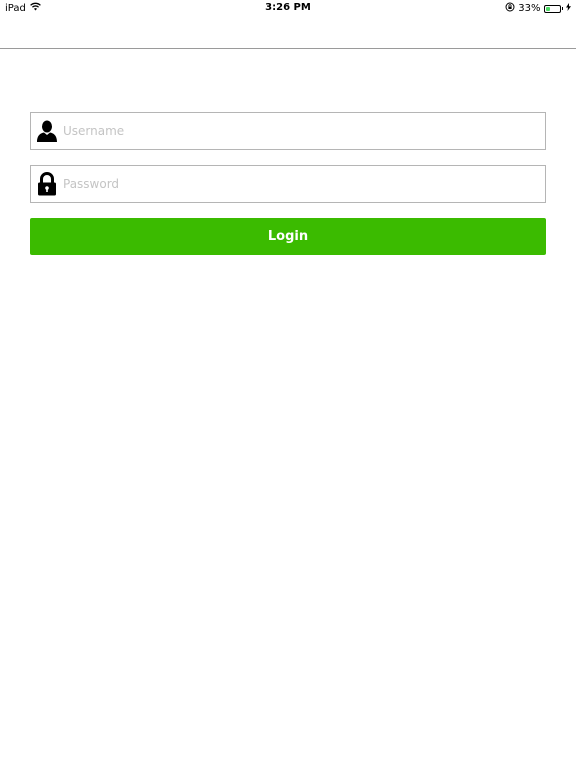 The image size is (576, 768). I want to click on password-input, so click(304, 184).